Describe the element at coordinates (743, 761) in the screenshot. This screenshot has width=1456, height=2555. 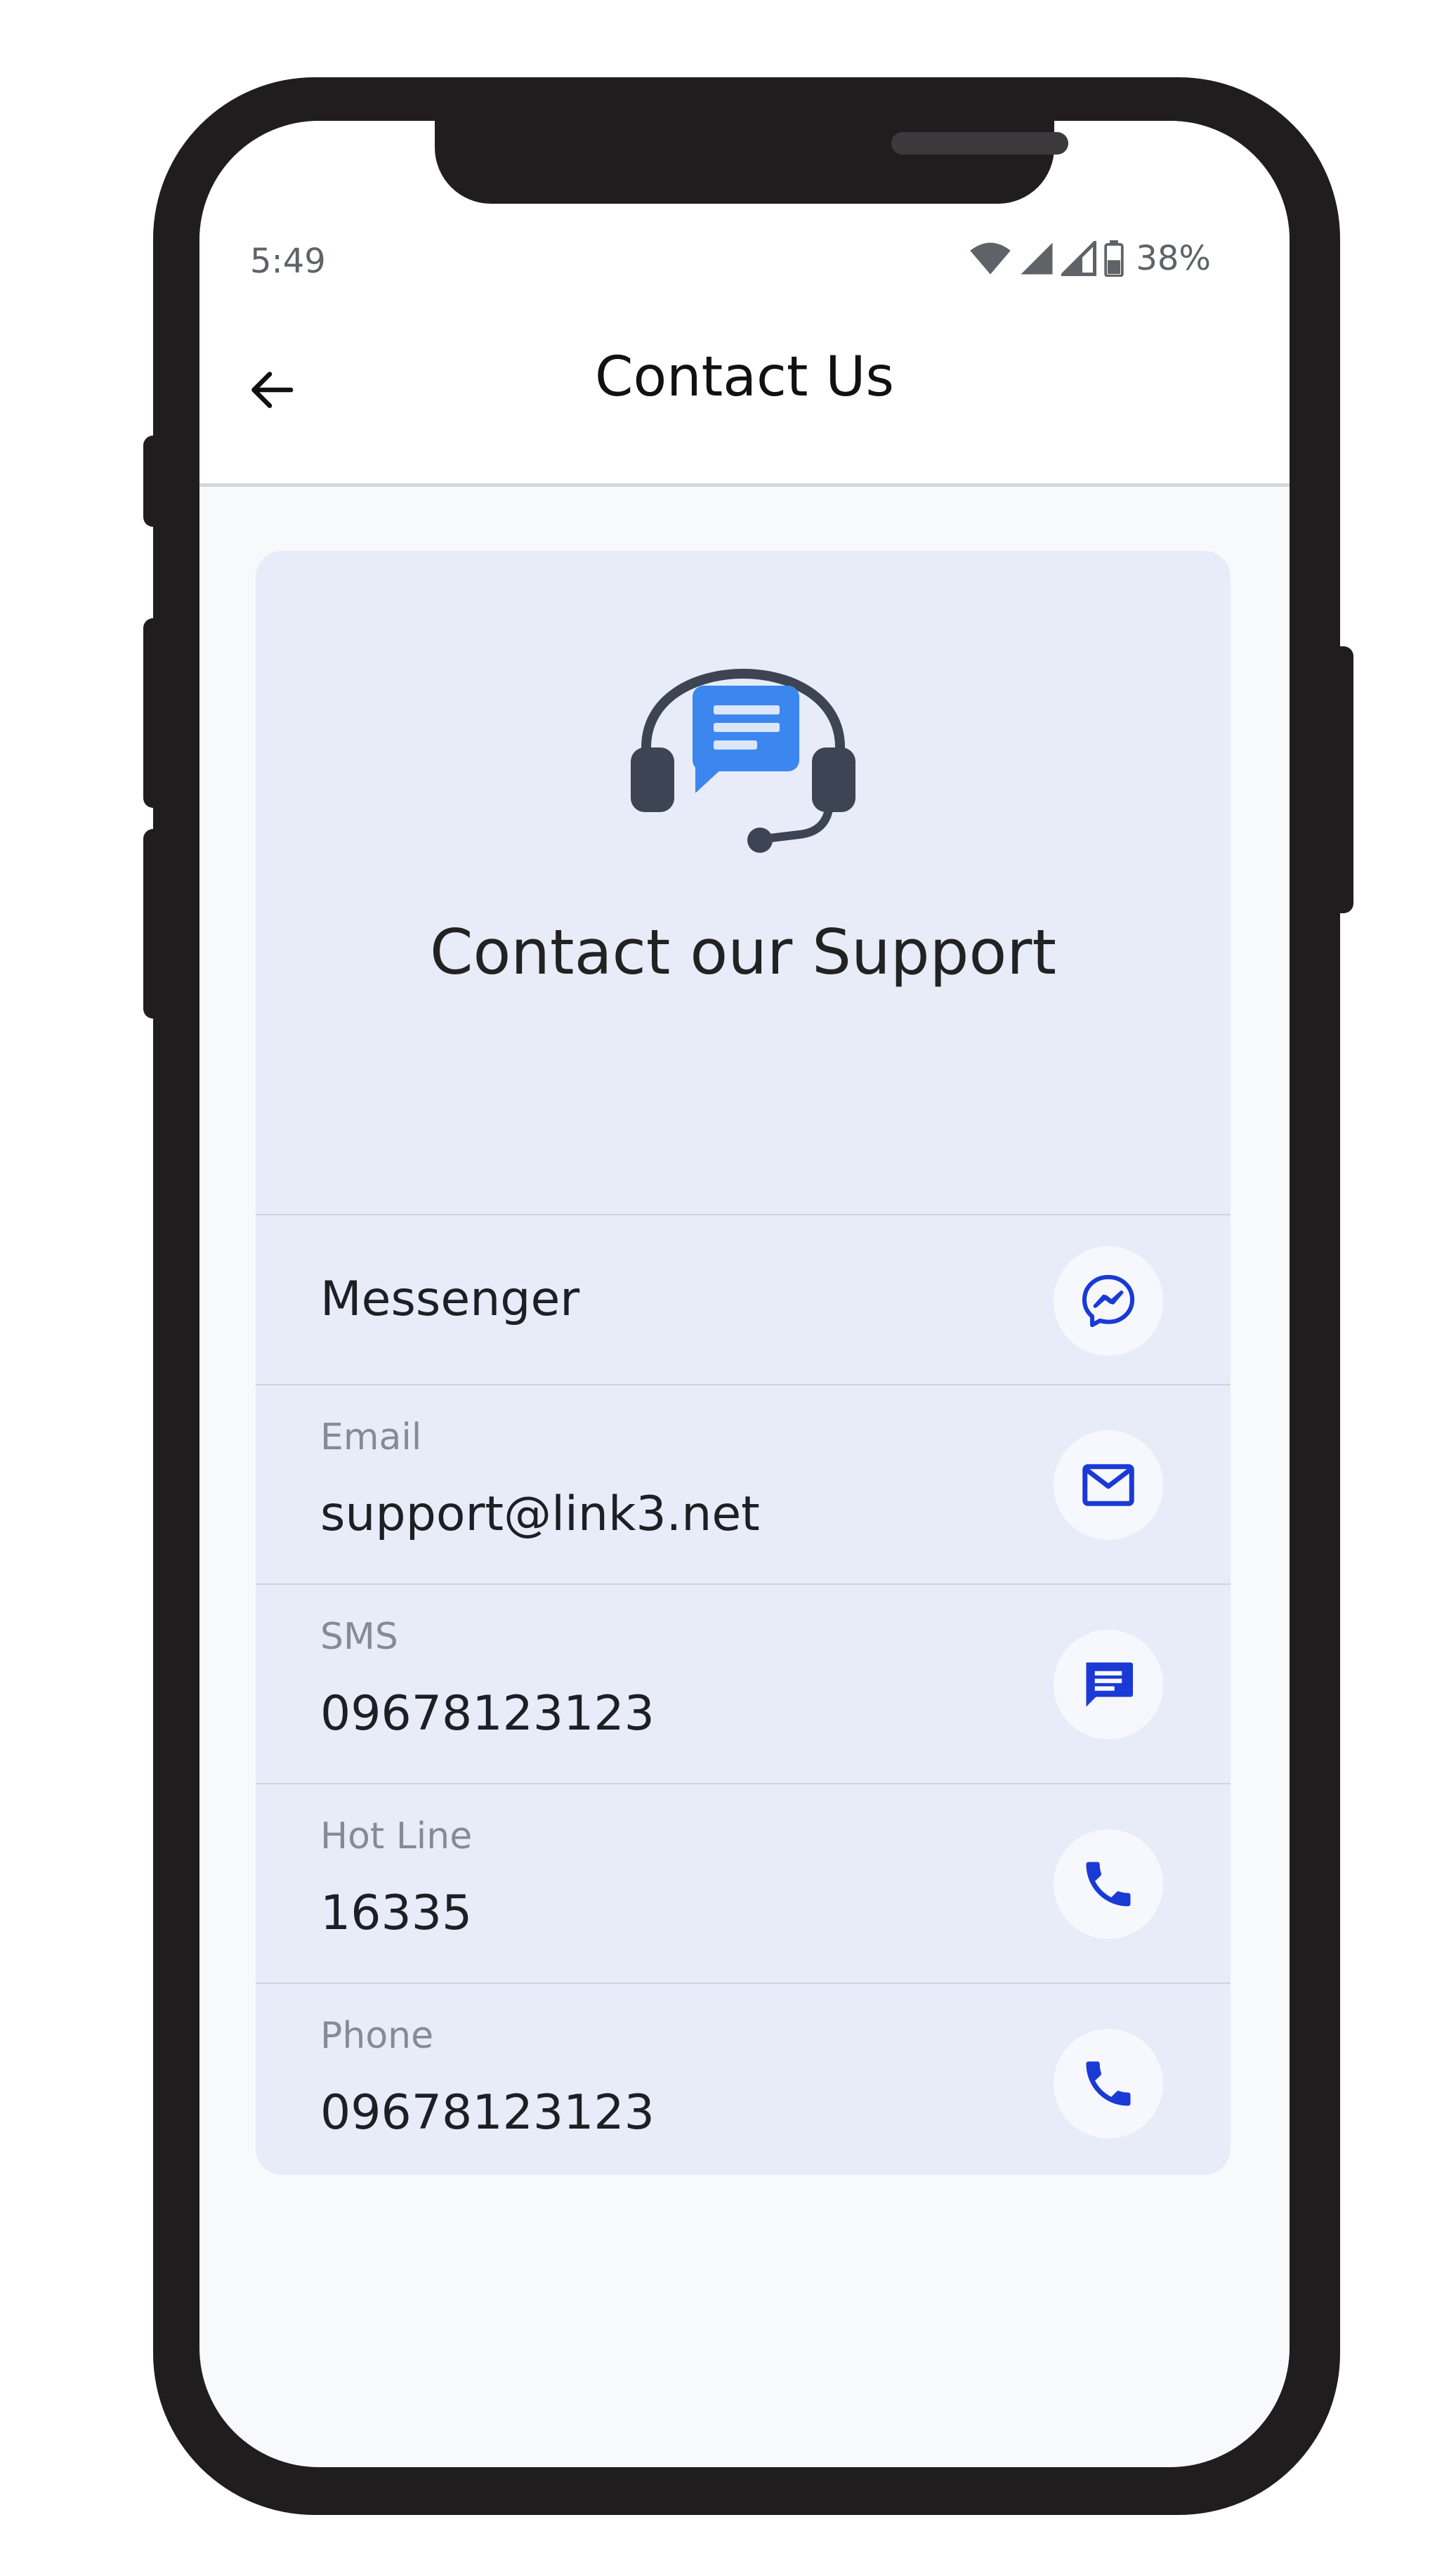
I see `support-headset-icon` at that location.